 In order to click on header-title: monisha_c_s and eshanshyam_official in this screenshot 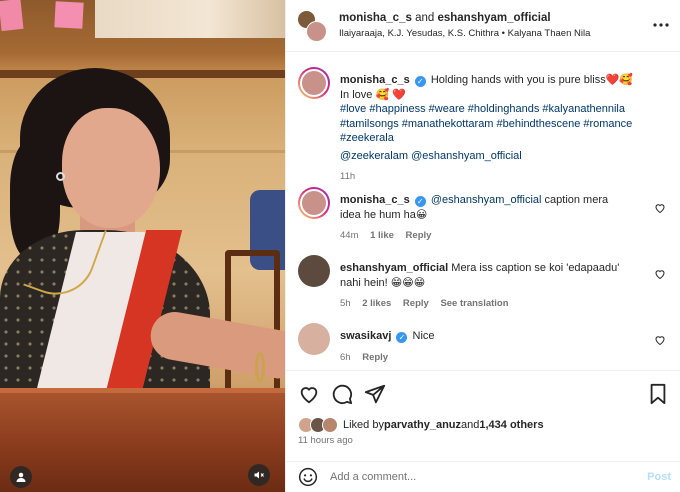, I will do `click(445, 17)`.